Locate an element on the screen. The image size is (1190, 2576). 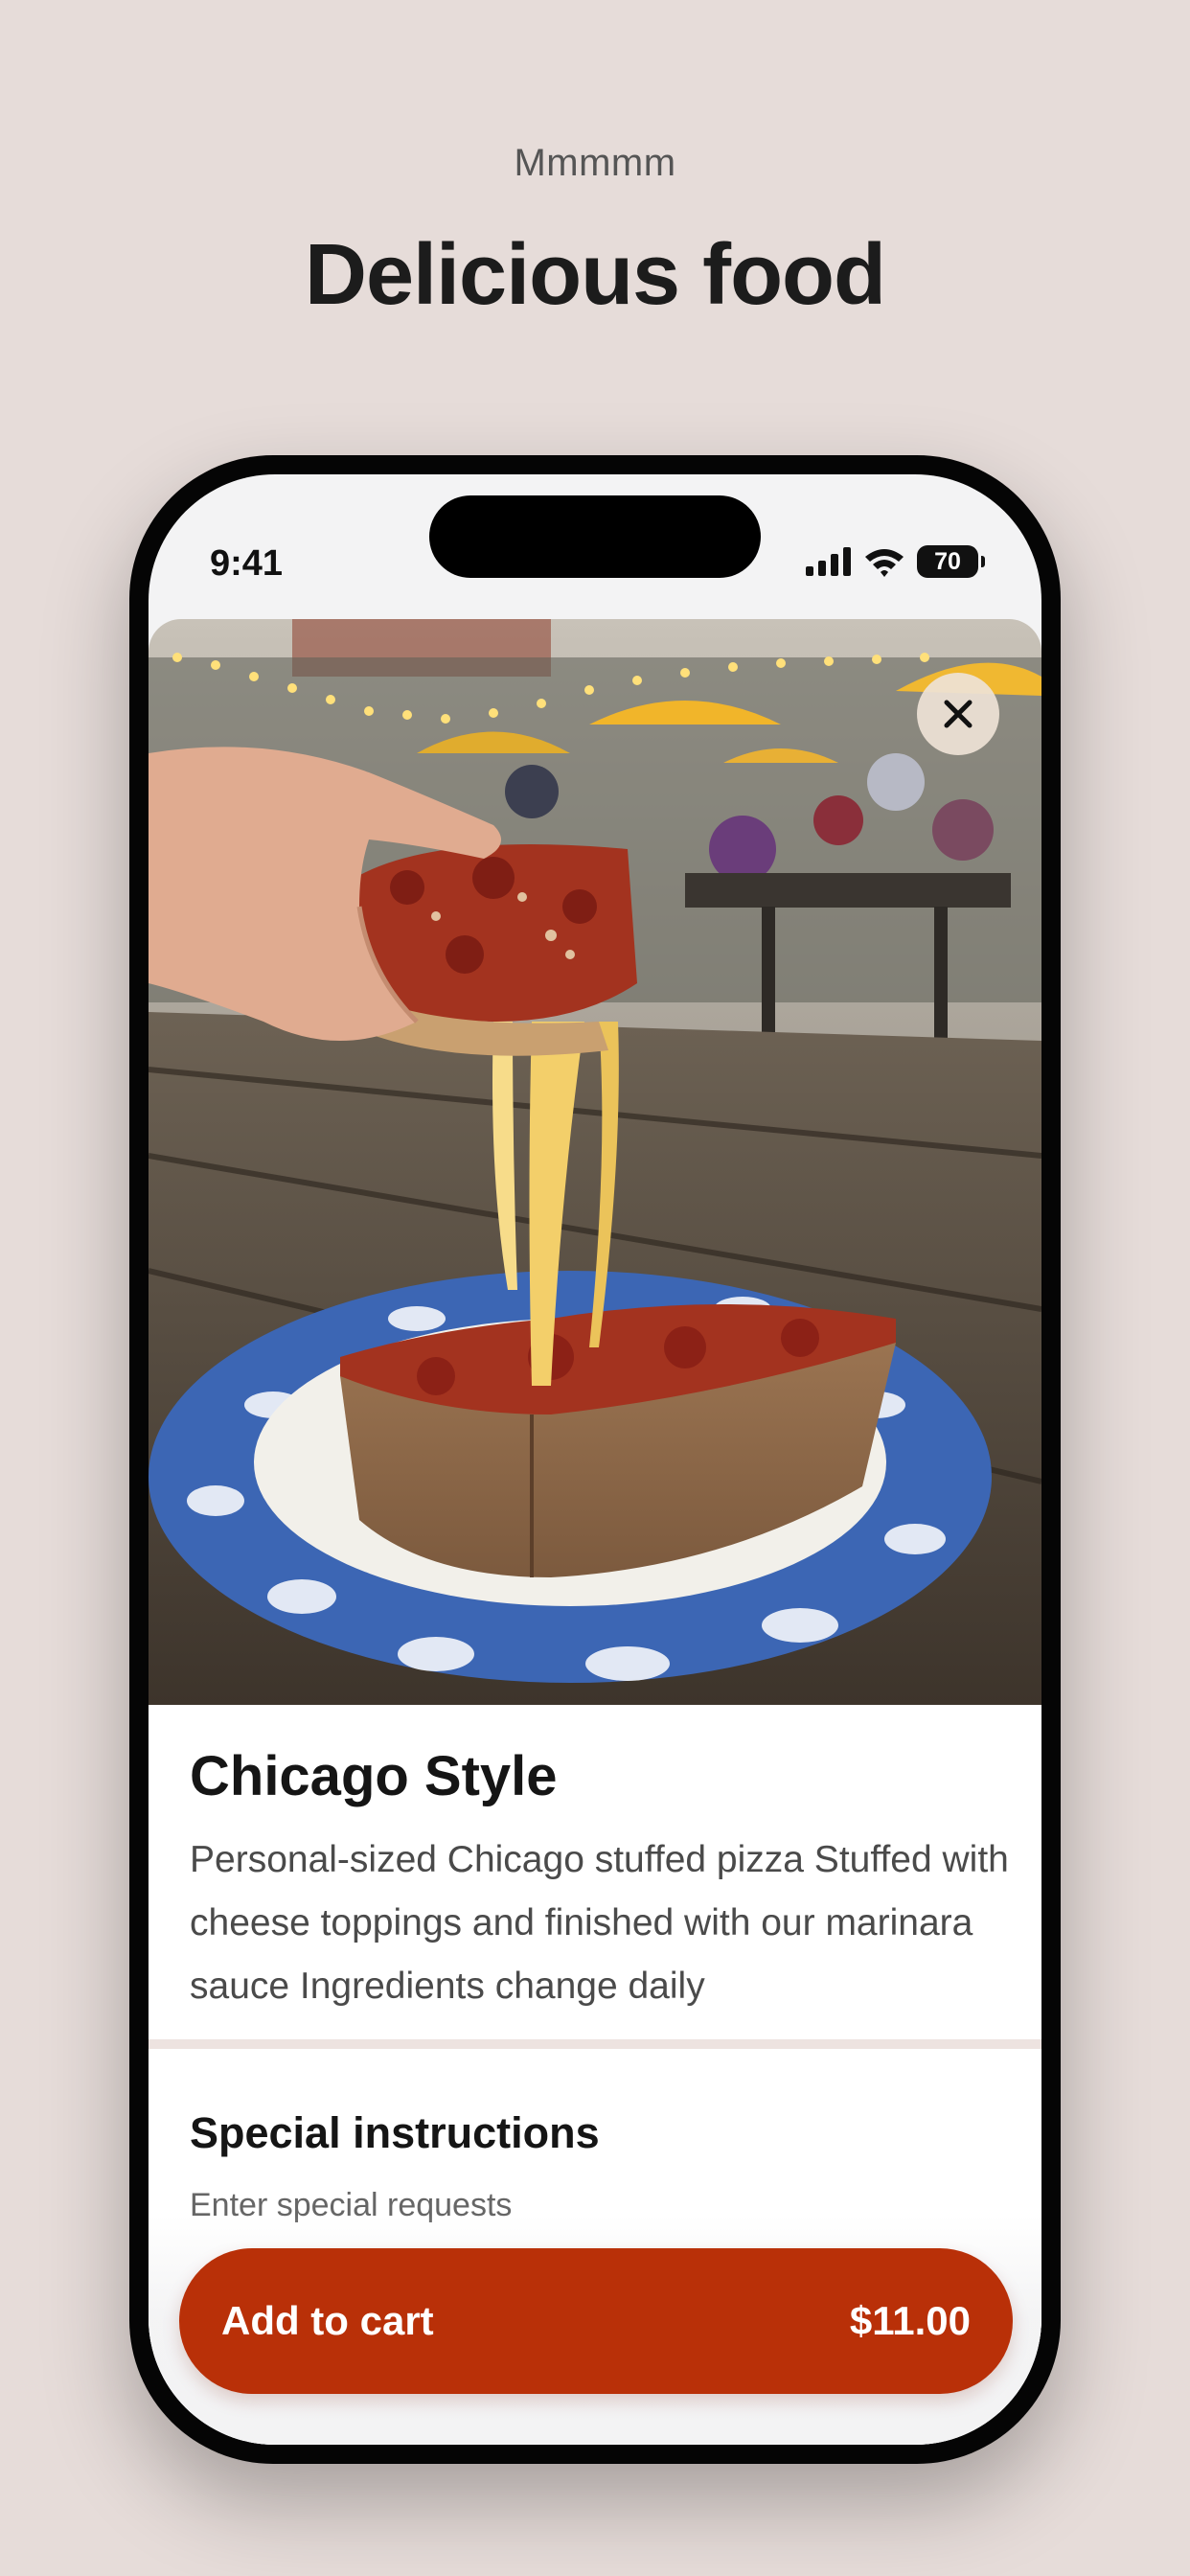
close-button is located at coordinates (958, 714).